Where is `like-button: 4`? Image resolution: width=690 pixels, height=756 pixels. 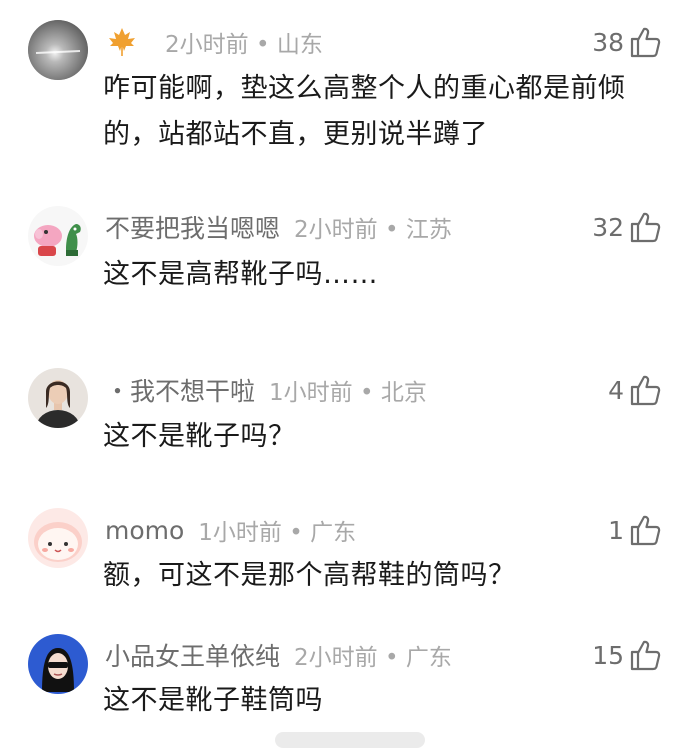
like-button: 4 is located at coordinates (635, 390).